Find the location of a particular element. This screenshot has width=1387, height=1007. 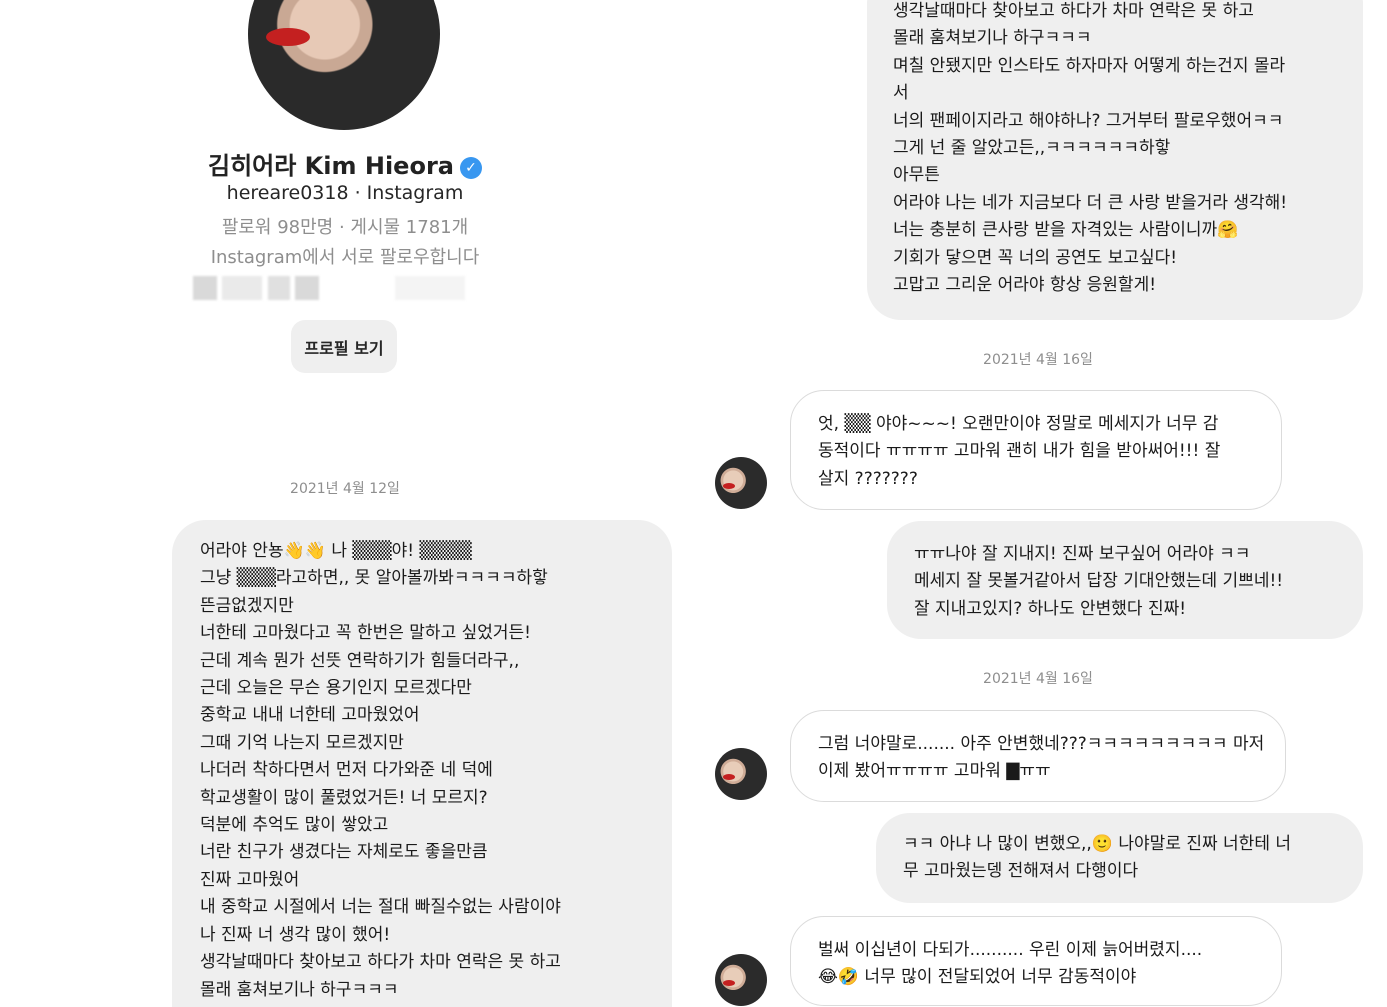

profile-name: 김히어라 Kim Hieora is located at coordinates (331, 166).